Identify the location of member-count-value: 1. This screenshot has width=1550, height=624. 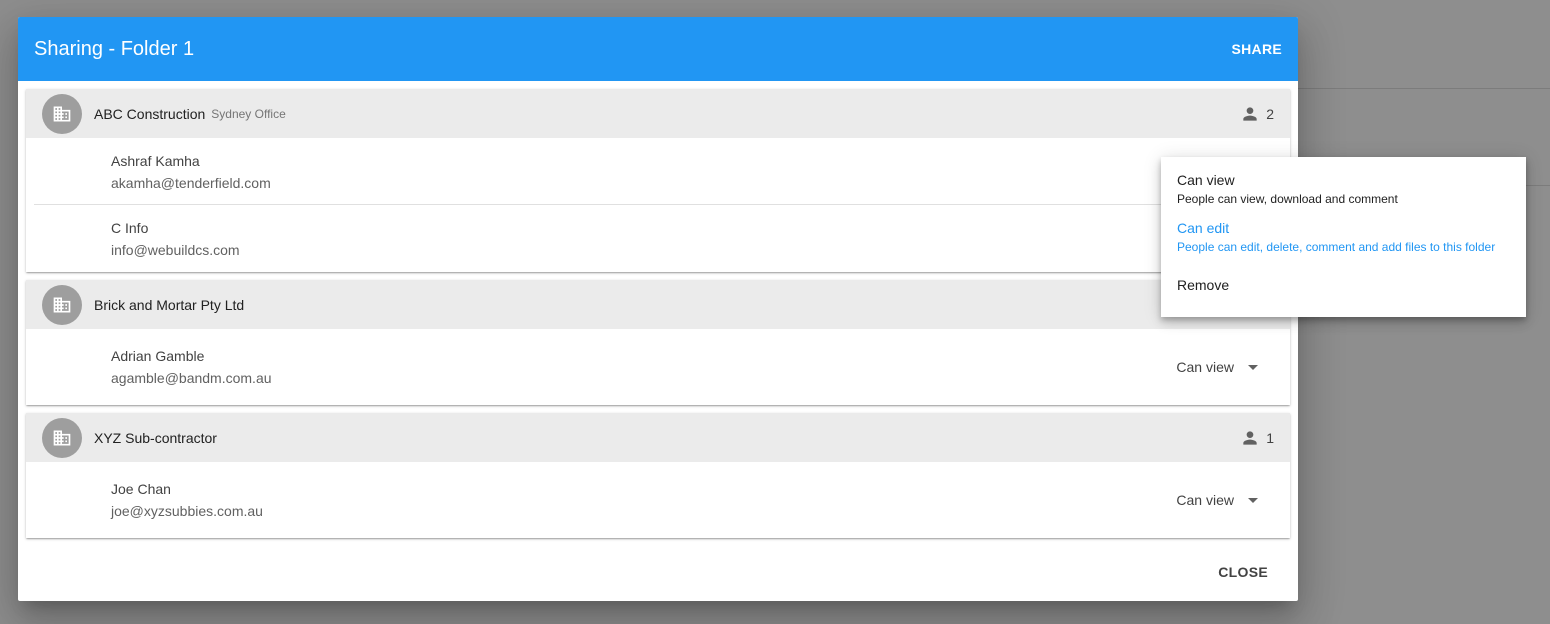
(1270, 437).